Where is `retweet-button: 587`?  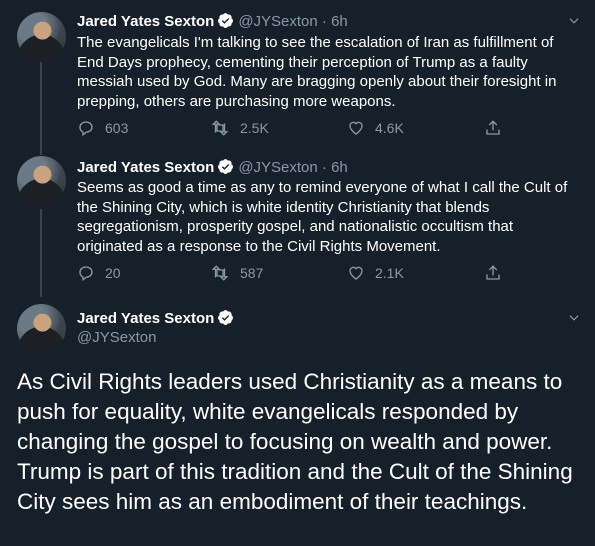
retweet-button: 587 is located at coordinates (236, 273).